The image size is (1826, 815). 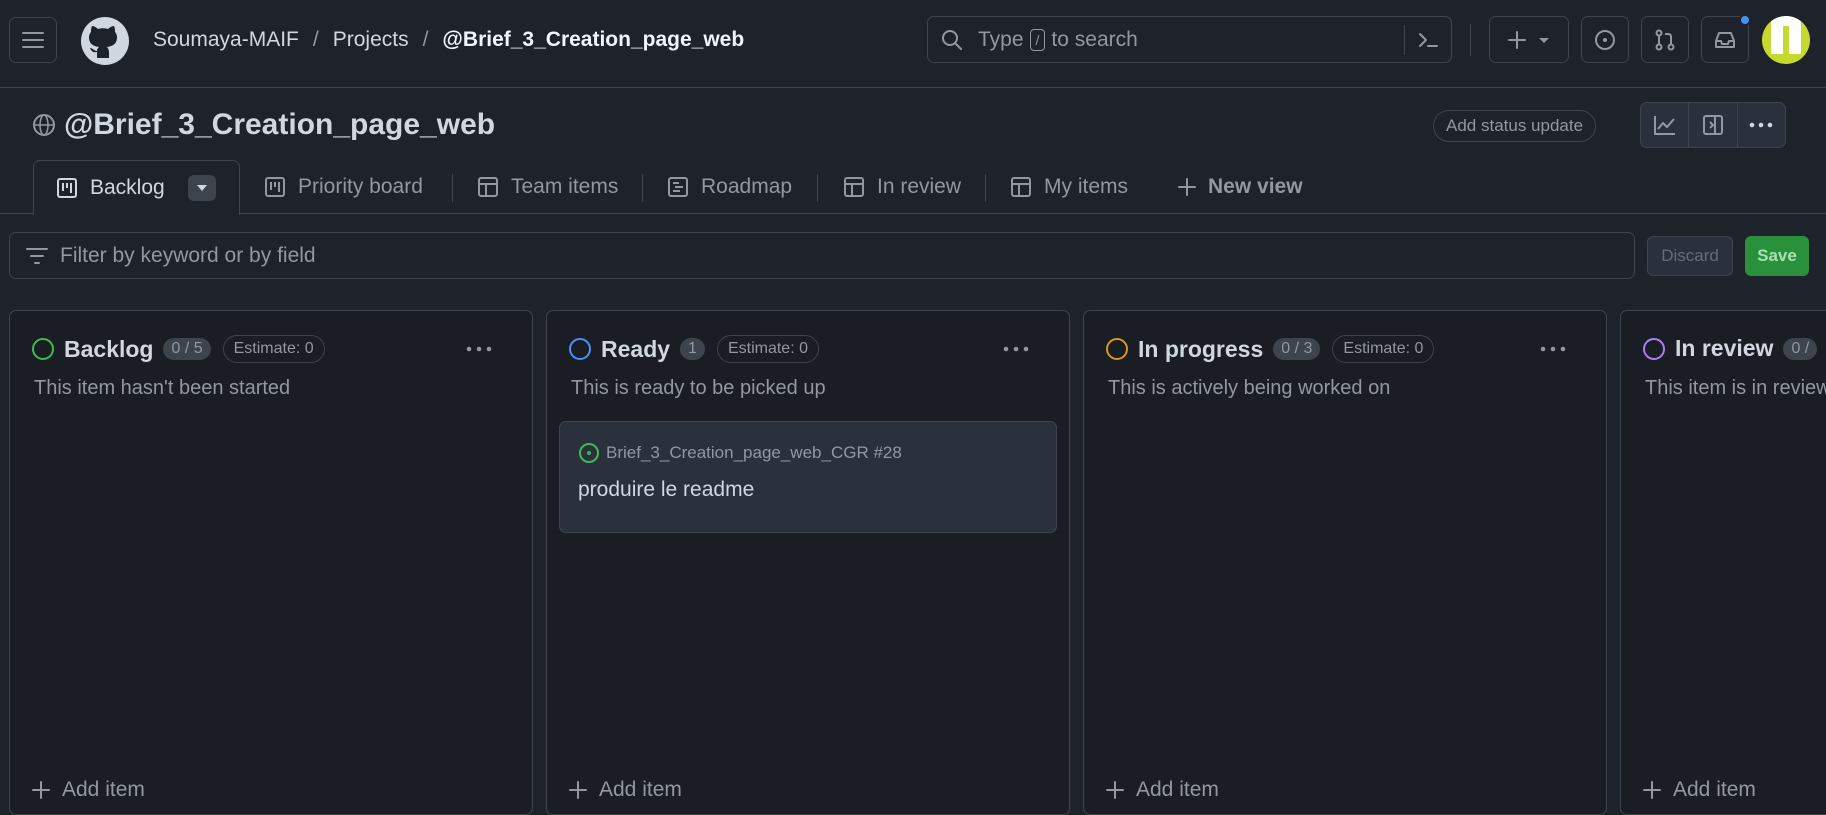 What do you see at coordinates (1201, 348) in the screenshot?
I see `column-title: In progress` at bounding box center [1201, 348].